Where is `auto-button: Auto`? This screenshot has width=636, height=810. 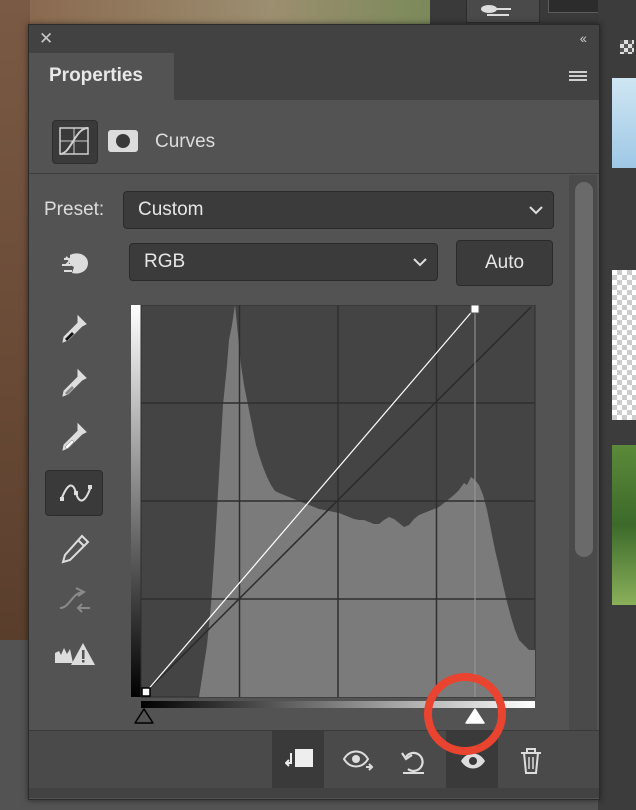
auto-button: Auto is located at coordinates (504, 263).